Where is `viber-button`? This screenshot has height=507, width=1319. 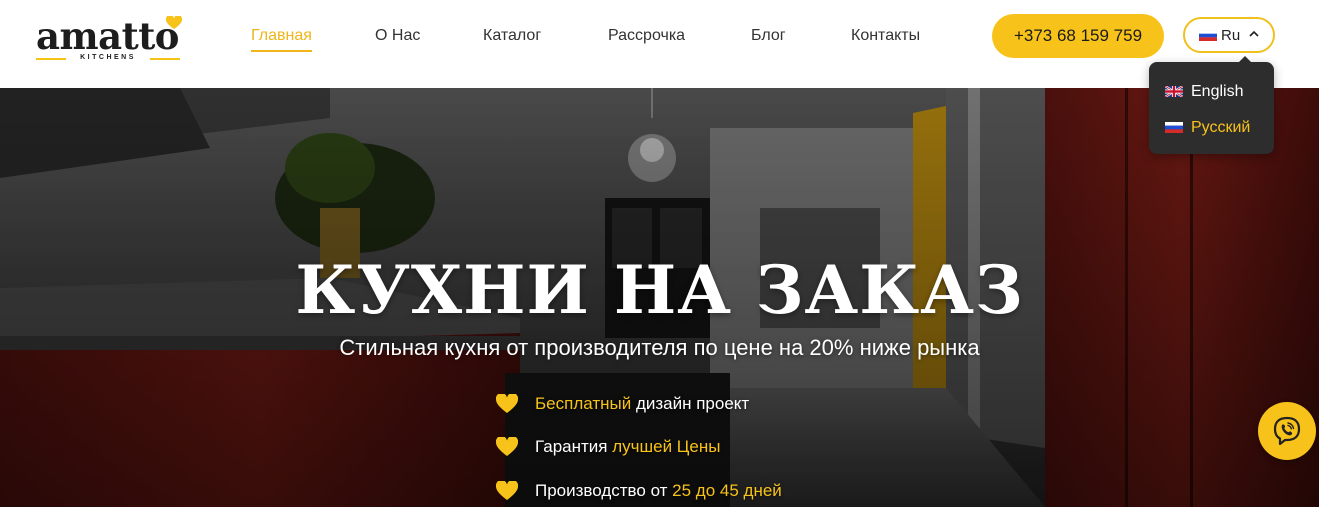 viber-button is located at coordinates (1287, 431).